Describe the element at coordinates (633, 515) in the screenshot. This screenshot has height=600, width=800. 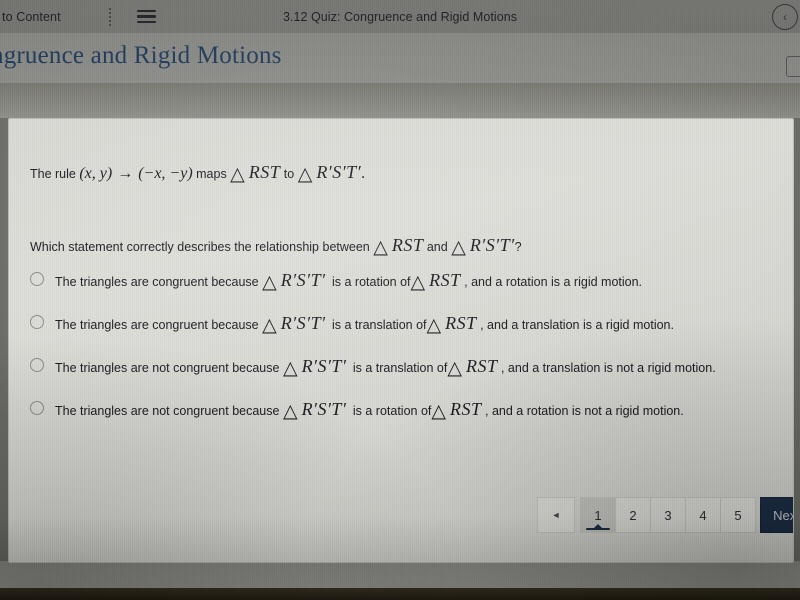
I see `pagination-page-2: 2` at that location.